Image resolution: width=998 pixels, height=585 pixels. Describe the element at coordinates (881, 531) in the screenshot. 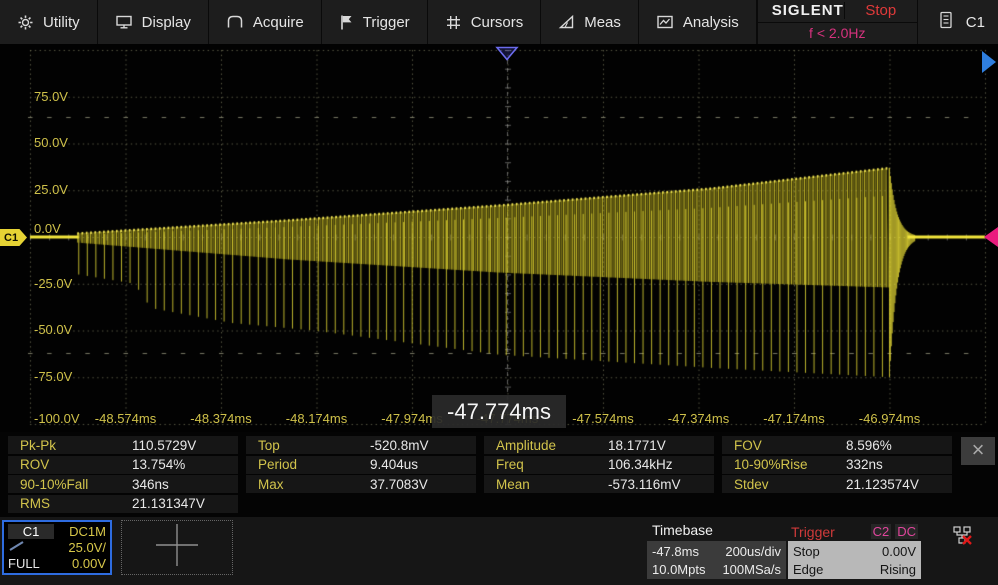

I see `trigger-source: C2` at that location.